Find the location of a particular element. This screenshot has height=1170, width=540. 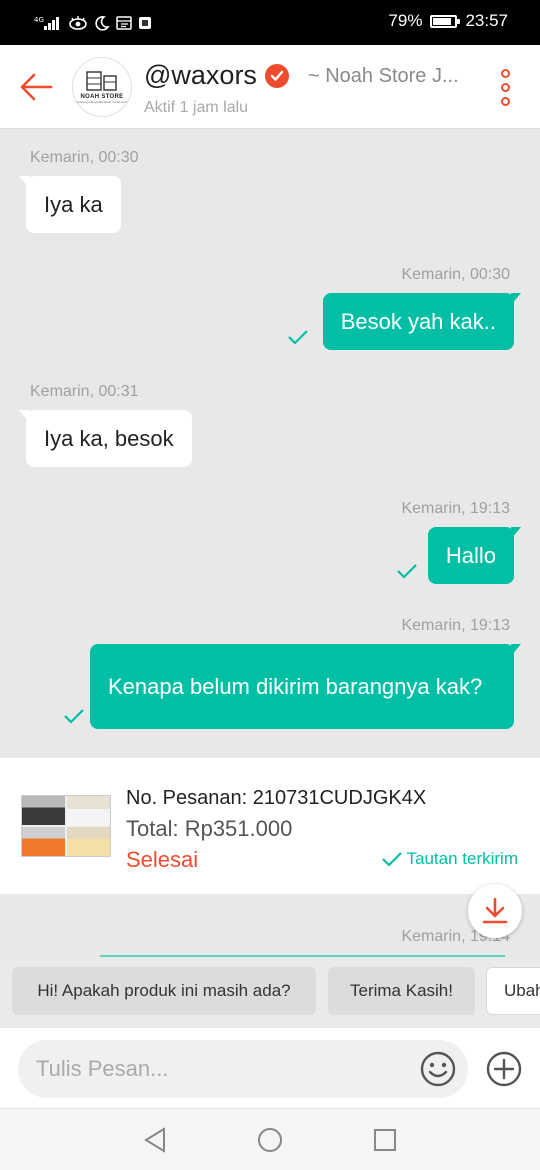

store-logo-icon is located at coordinates (101, 81).